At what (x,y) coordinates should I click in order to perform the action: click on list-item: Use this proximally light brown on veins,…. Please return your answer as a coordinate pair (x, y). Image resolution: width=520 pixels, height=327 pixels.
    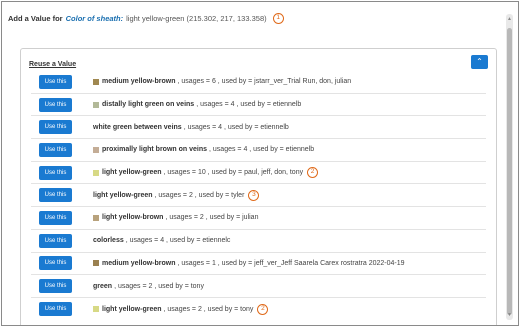
    Looking at the image, I should click on (258, 150).